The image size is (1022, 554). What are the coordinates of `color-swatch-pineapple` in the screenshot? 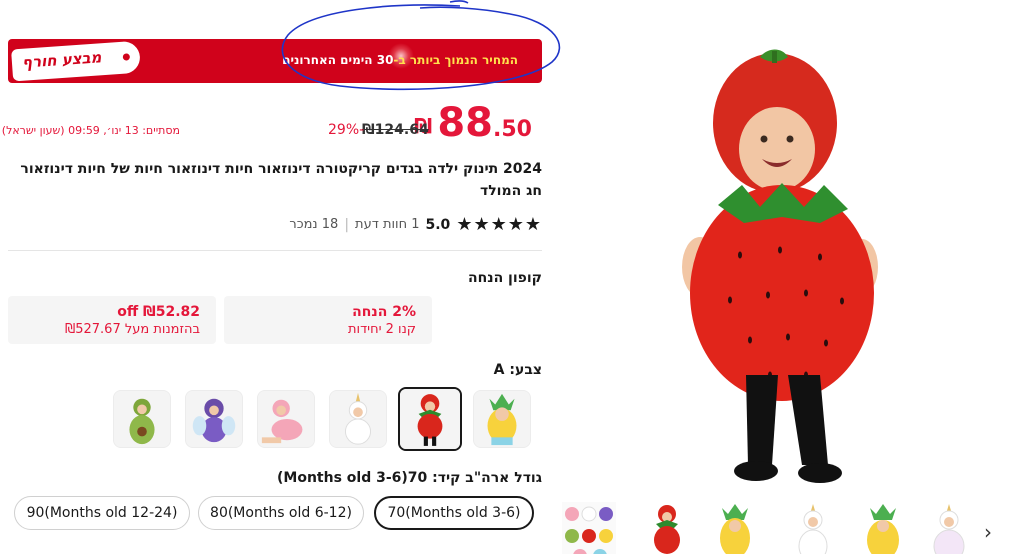 It's located at (502, 419).